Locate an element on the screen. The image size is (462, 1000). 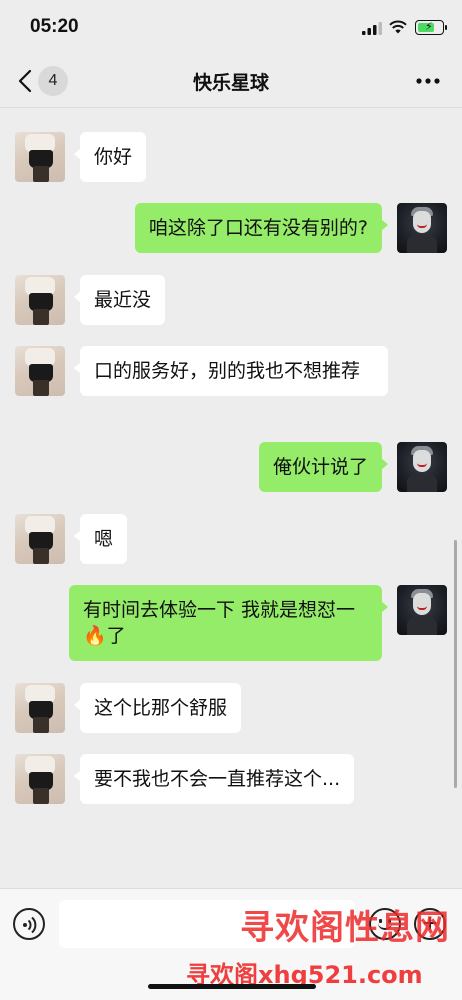
home-indicator is located at coordinates (232, 986).